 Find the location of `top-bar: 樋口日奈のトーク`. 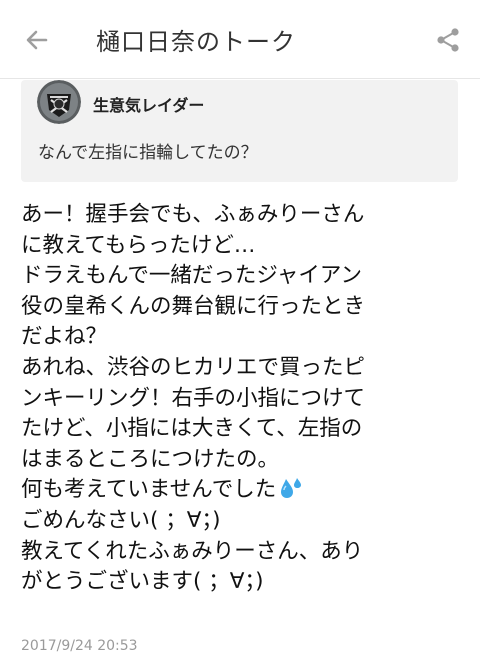

top-bar: 樋口日奈のトーク is located at coordinates (240, 39).